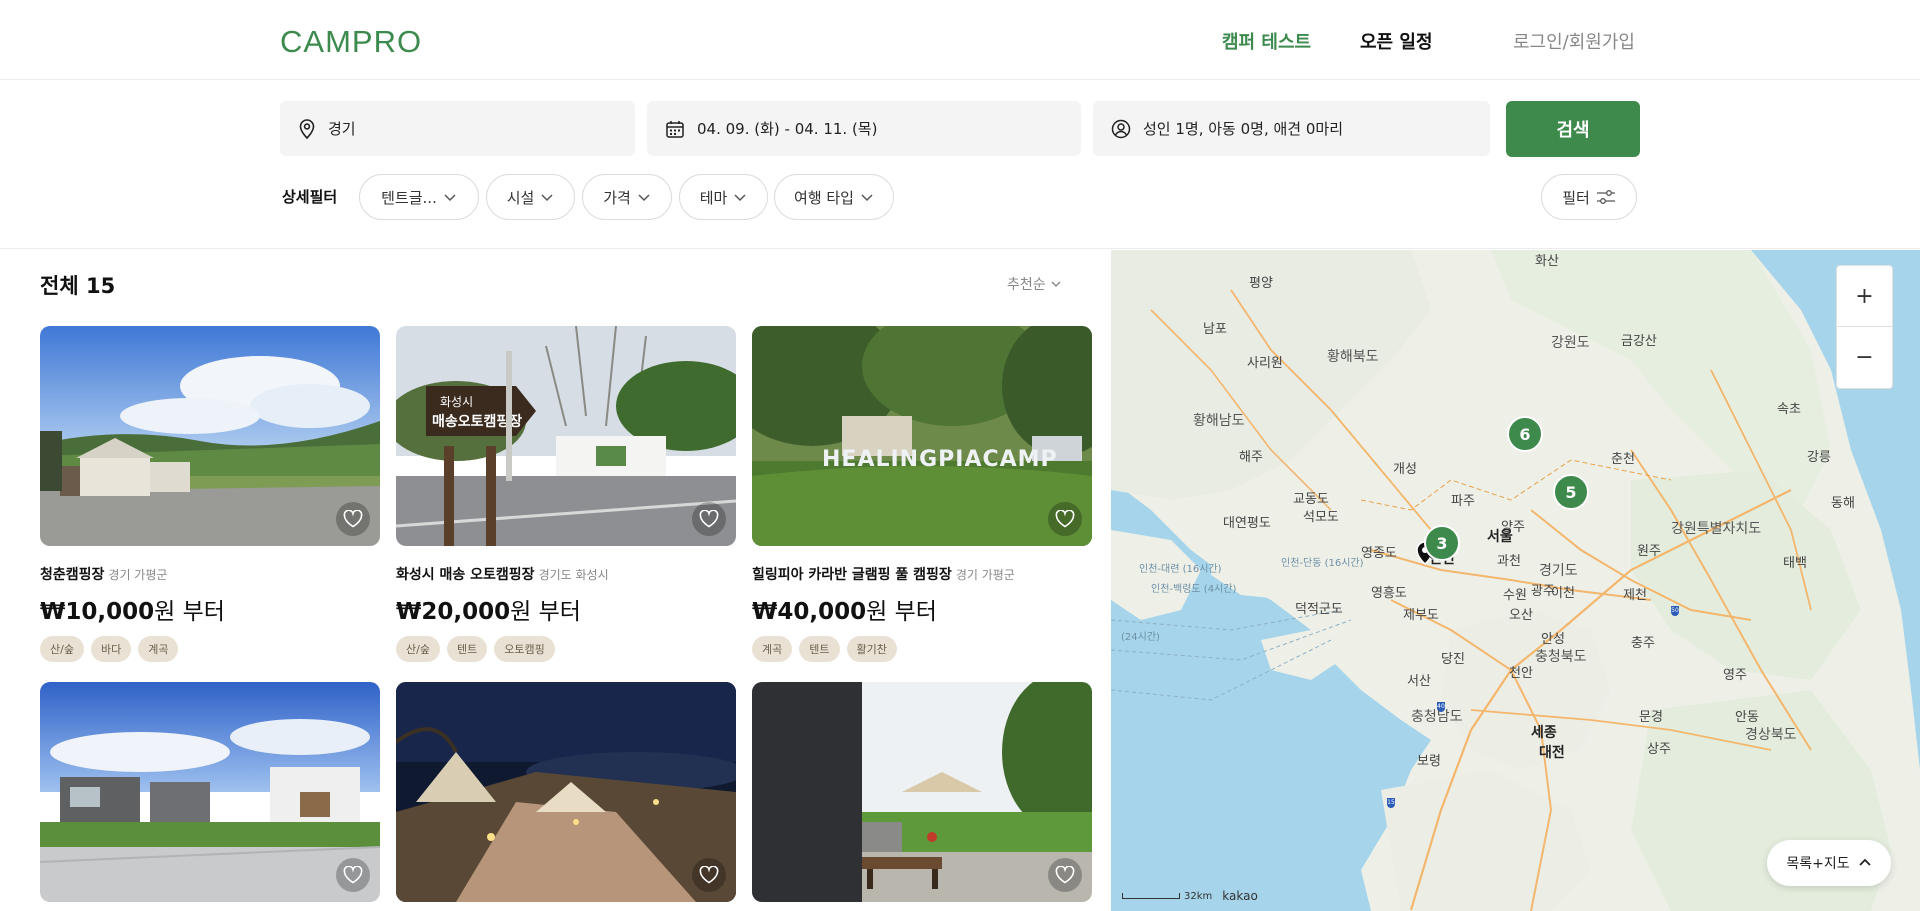  I want to click on filter-chip-label: 여행 타입, so click(824, 197).